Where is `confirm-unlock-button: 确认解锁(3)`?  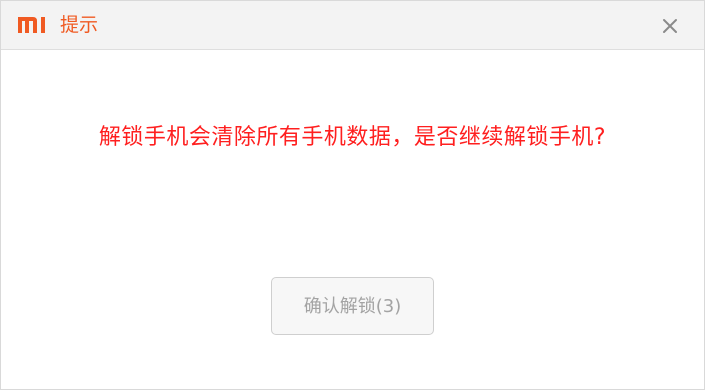
confirm-unlock-button: 确认解锁(3) is located at coordinates (352, 306).